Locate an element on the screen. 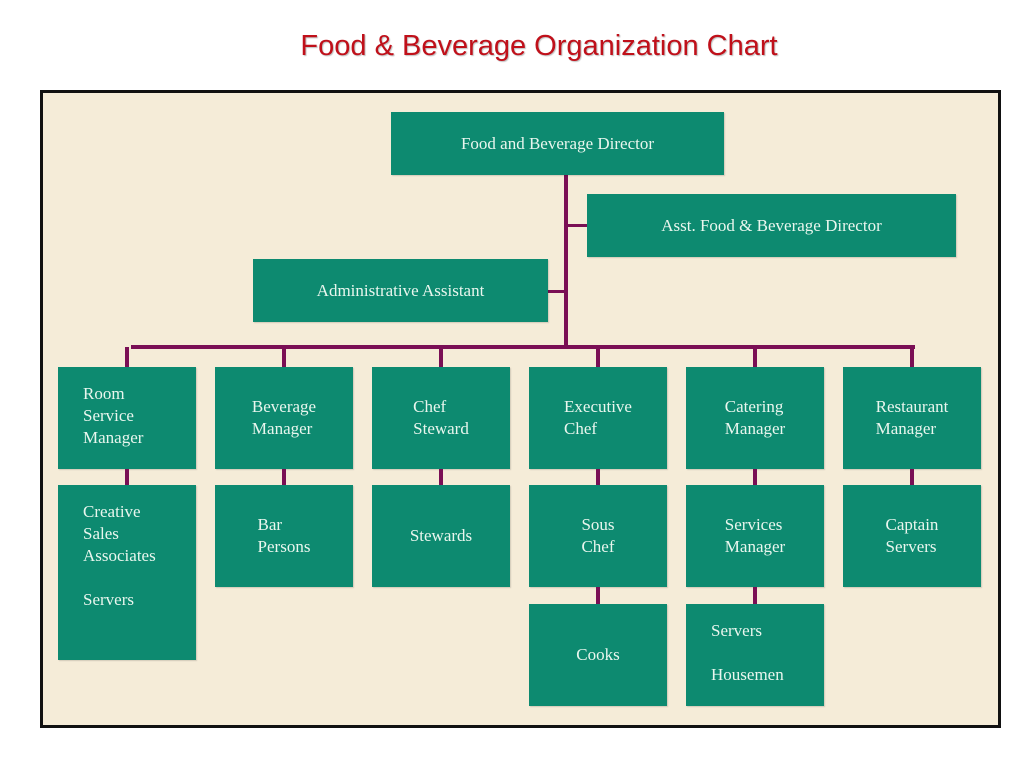 The width and height of the screenshot is (1024, 768). box-report: Services Manager is located at coordinates (755, 536).